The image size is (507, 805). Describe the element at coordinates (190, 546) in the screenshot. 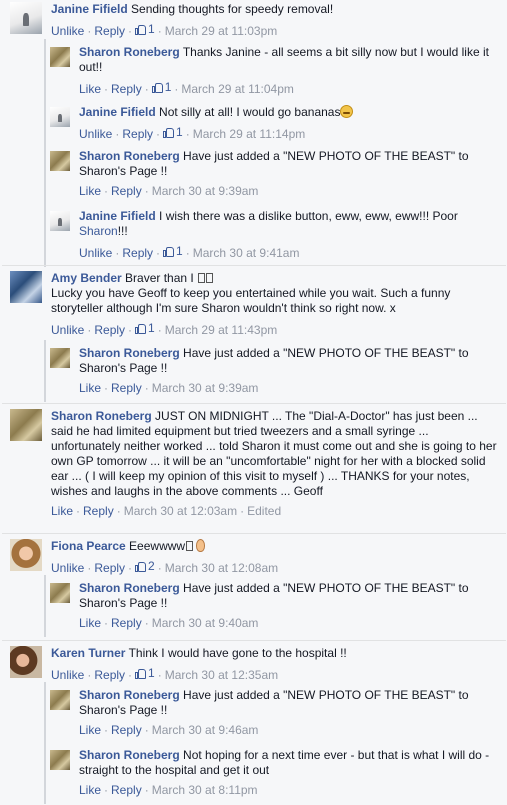

I see `missing-glyph-icon` at that location.